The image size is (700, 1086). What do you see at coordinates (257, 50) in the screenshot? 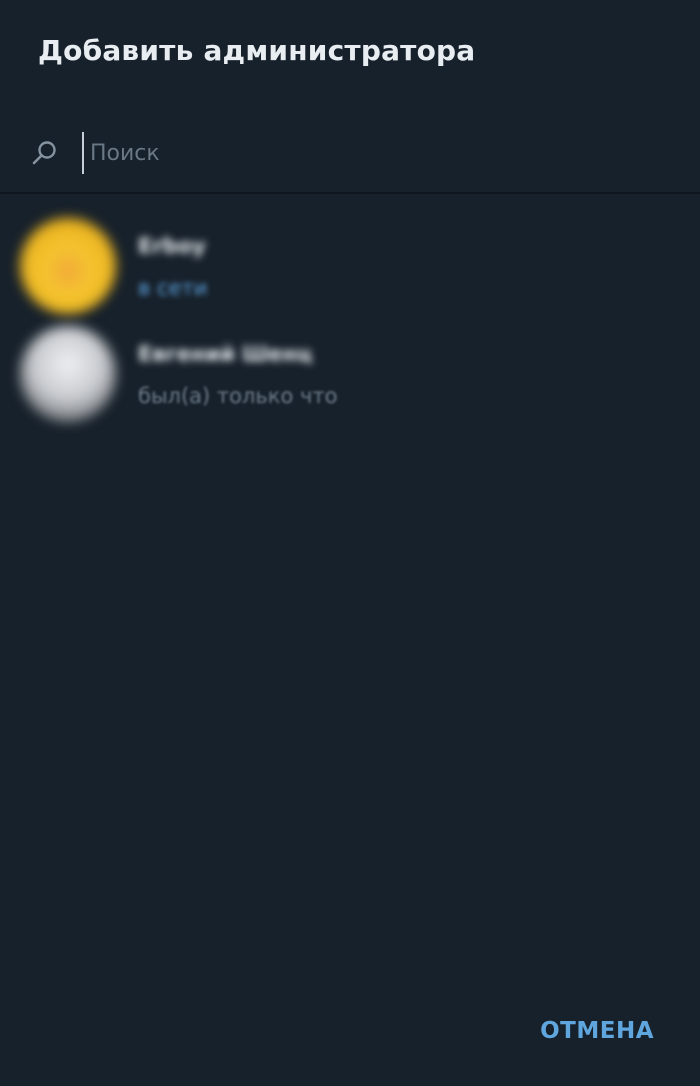
I see `dialog-title: Добавить администратора` at bounding box center [257, 50].